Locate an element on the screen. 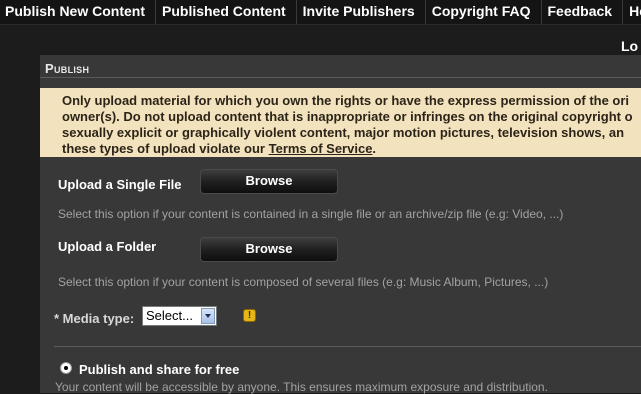  upload-single-file-label: Upload a Single File is located at coordinates (120, 184).